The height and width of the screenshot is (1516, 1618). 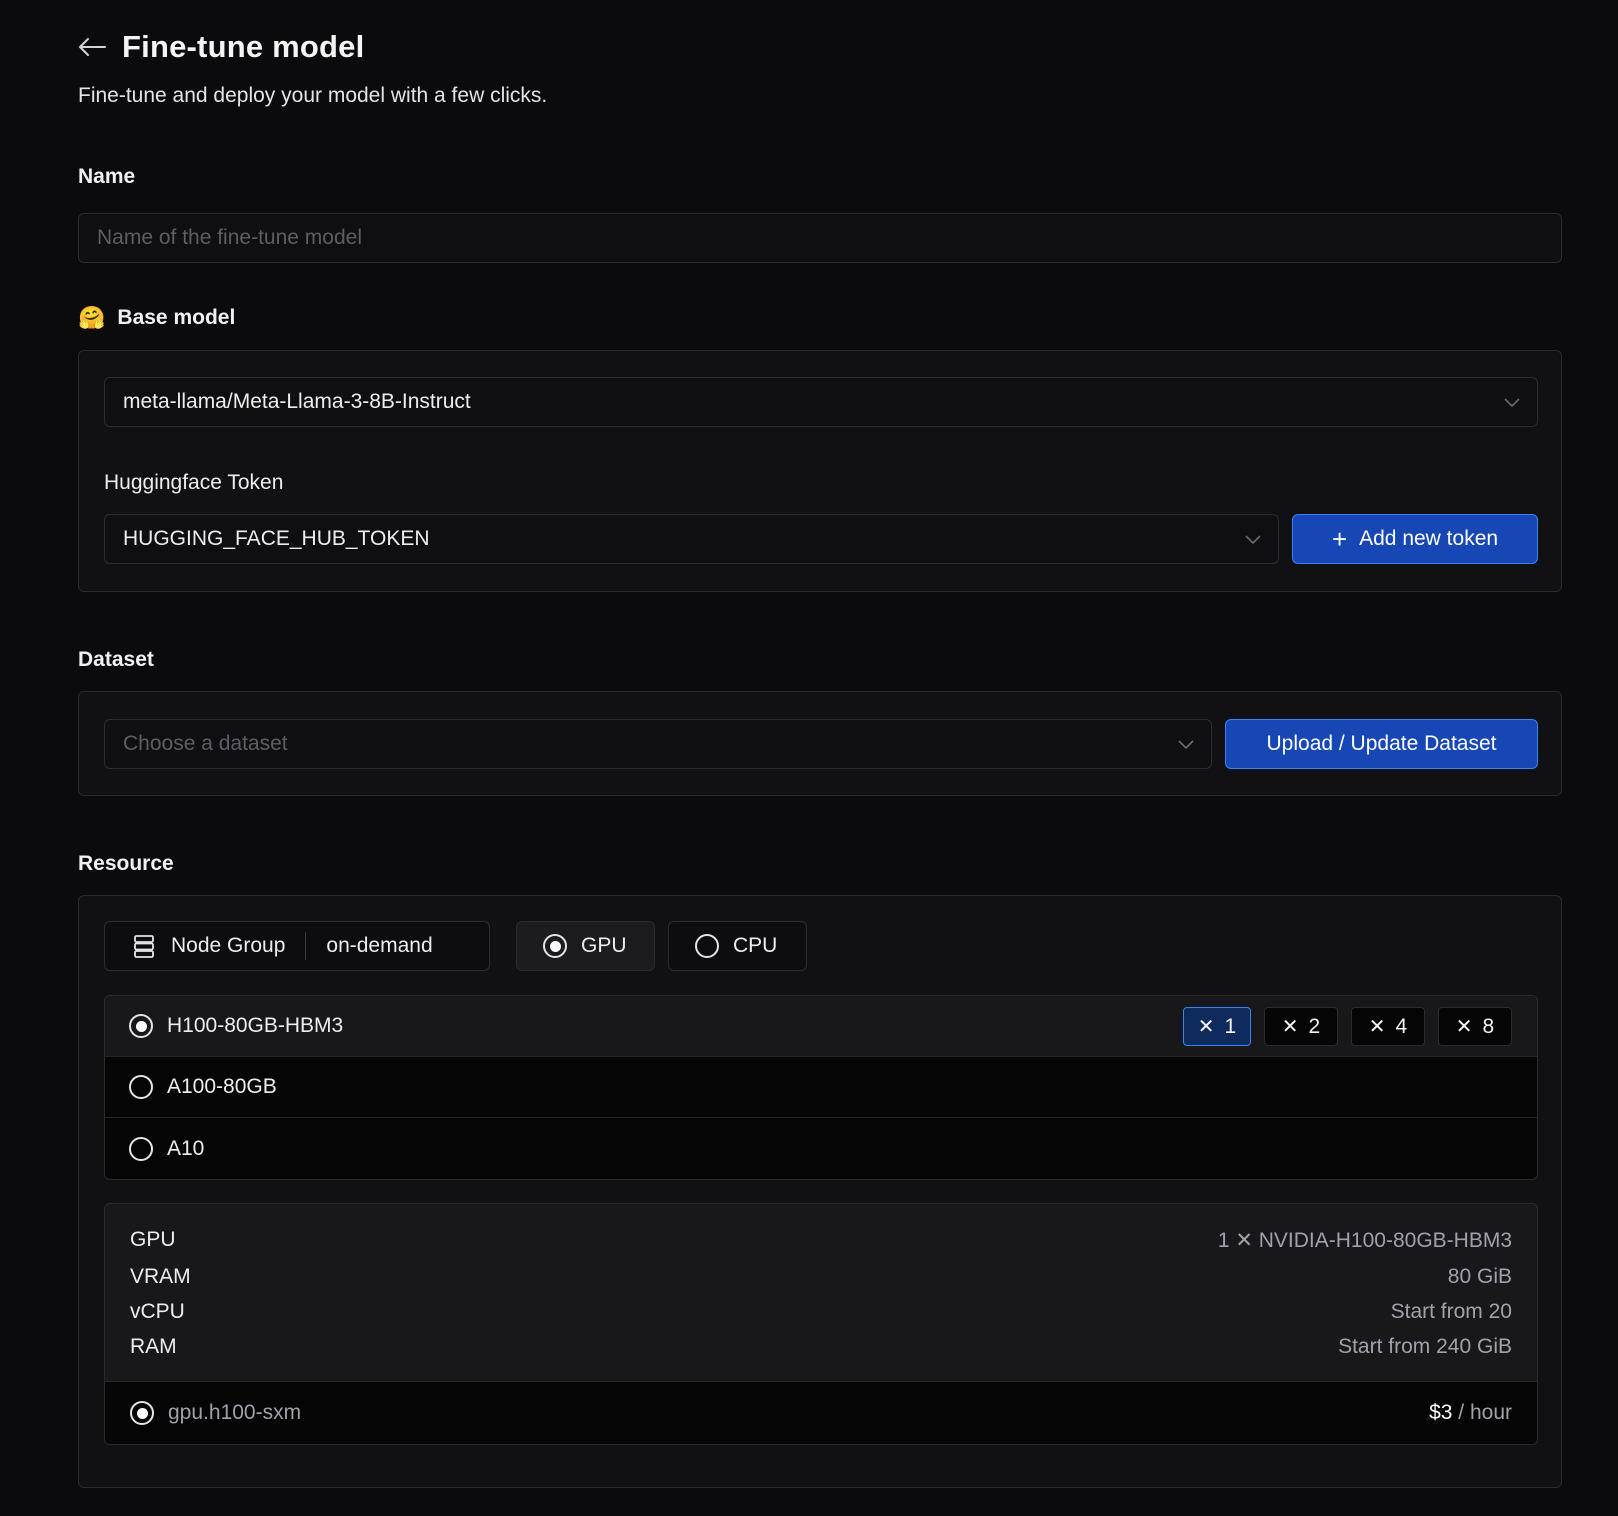 What do you see at coordinates (821, 1347) in the screenshot?
I see `spec-row-ram: RAM Start from 240 GiB` at bounding box center [821, 1347].